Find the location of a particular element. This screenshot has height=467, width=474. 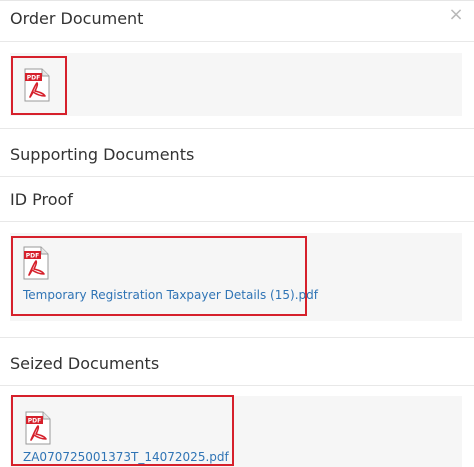

order-document-file: PDF is located at coordinates (39, 85).